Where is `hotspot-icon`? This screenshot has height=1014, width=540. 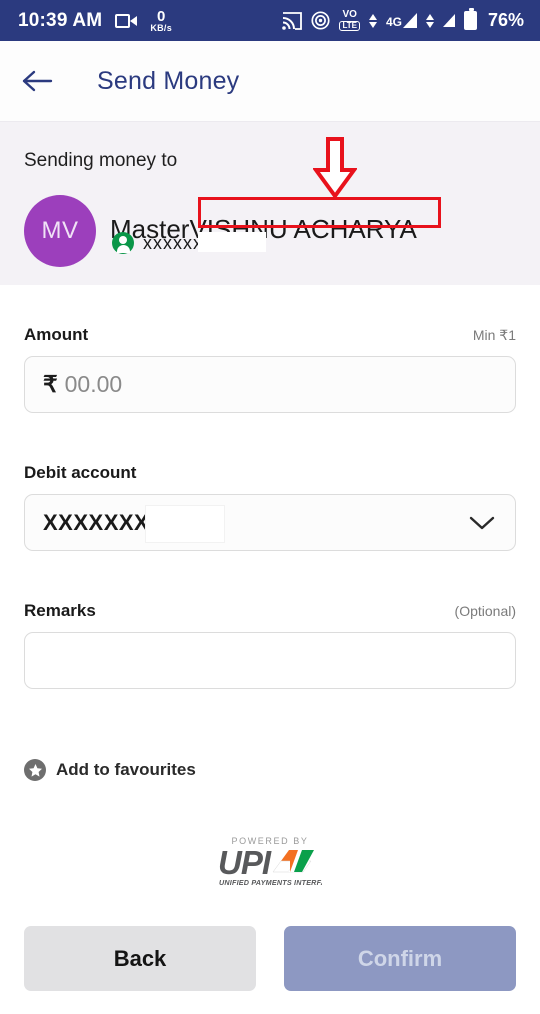 hotspot-icon is located at coordinates (320, 20).